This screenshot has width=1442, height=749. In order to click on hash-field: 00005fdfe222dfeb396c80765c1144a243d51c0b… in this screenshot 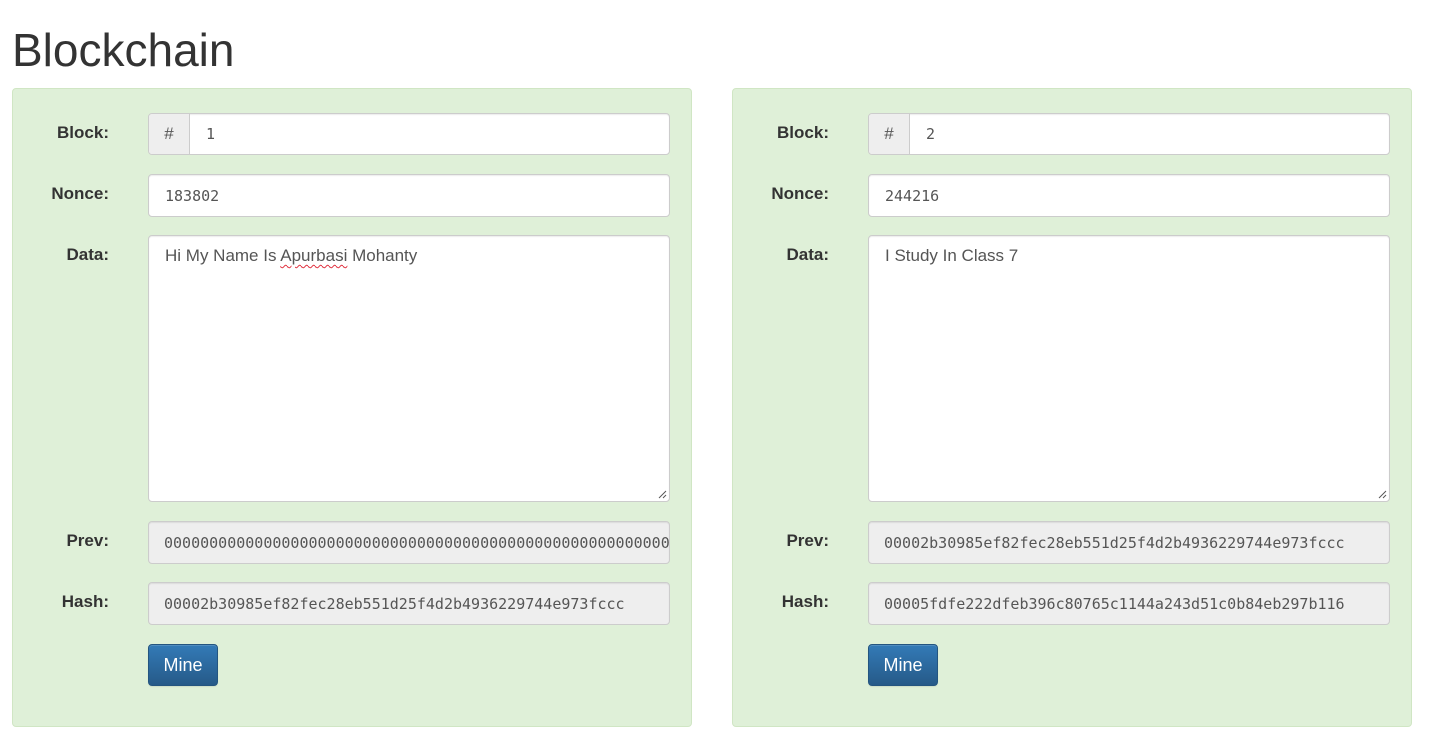, I will do `click(1129, 603)`.